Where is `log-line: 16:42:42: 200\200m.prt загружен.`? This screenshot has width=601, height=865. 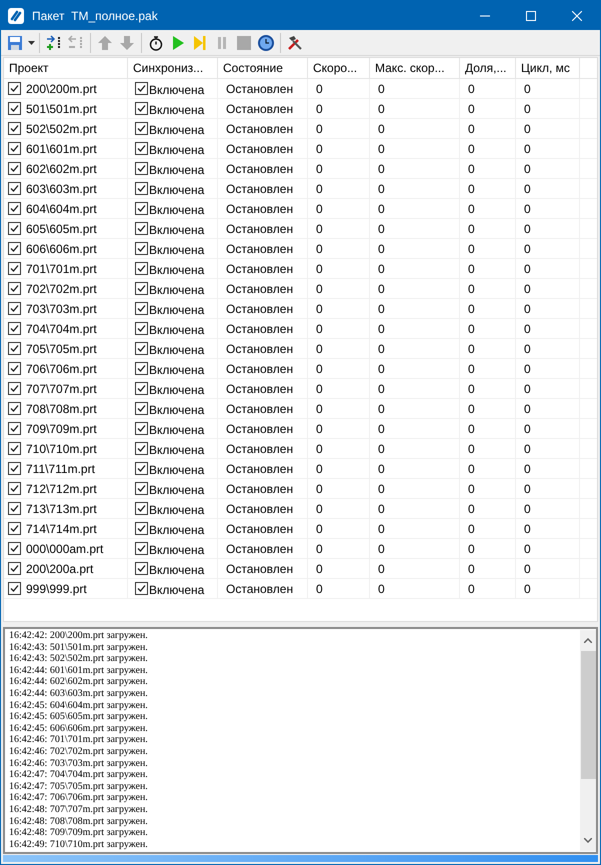 log-line: 16:42:42: 200\200m.prt загружен. is located at coordinates (78, 636).